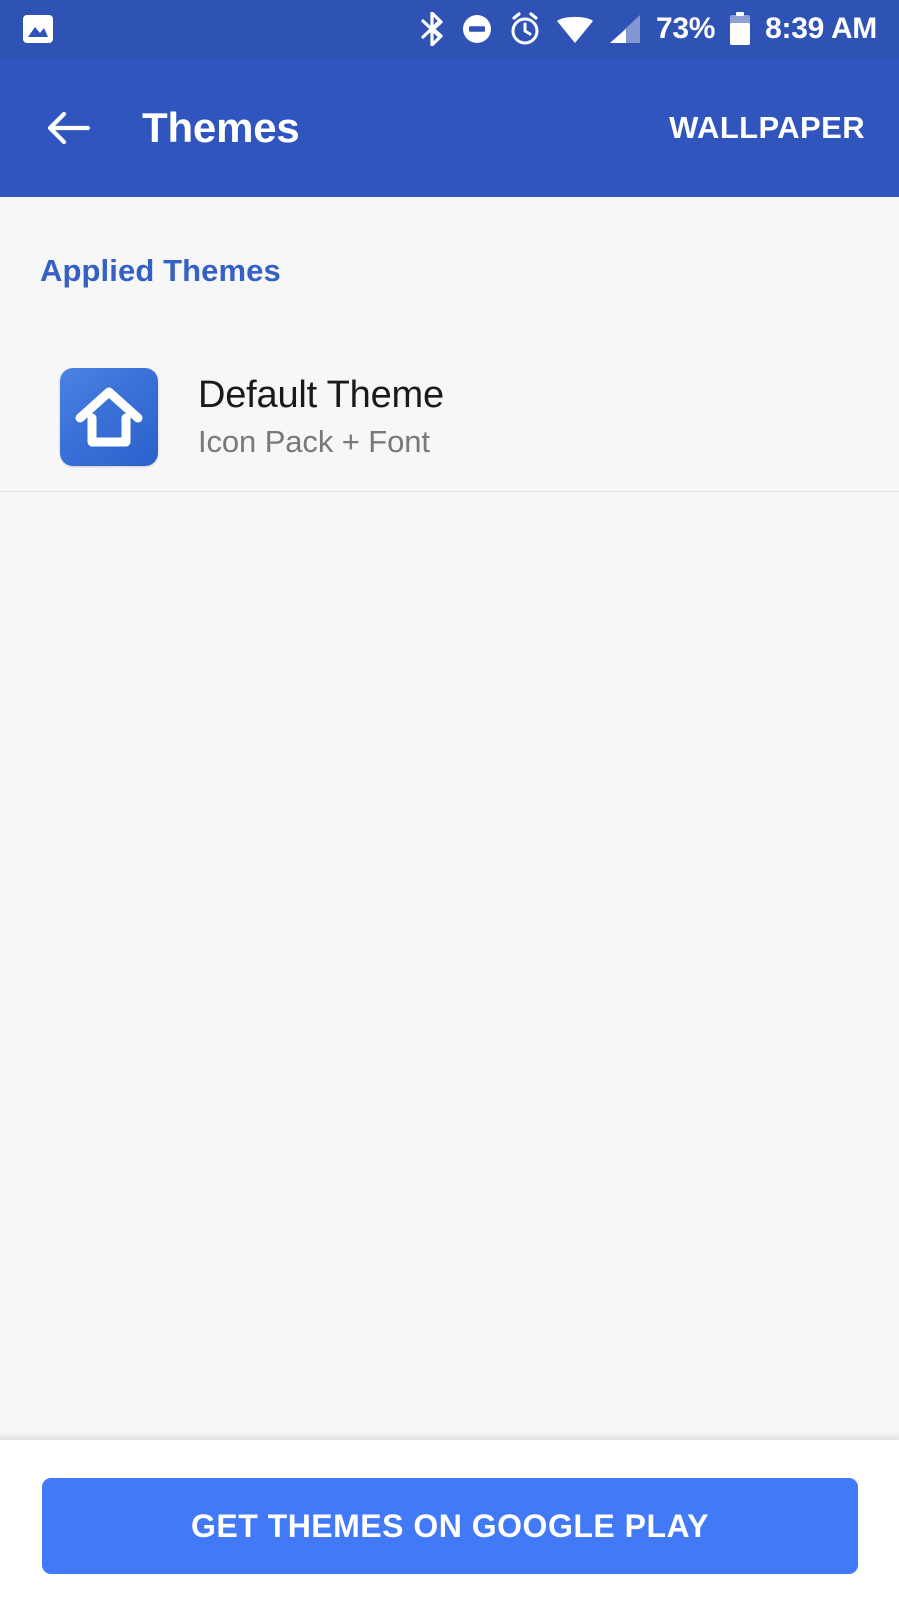 The width and height of the screenshot is (899, 1599). I want to click on do-not-disturb-icon, so click(477, 29).